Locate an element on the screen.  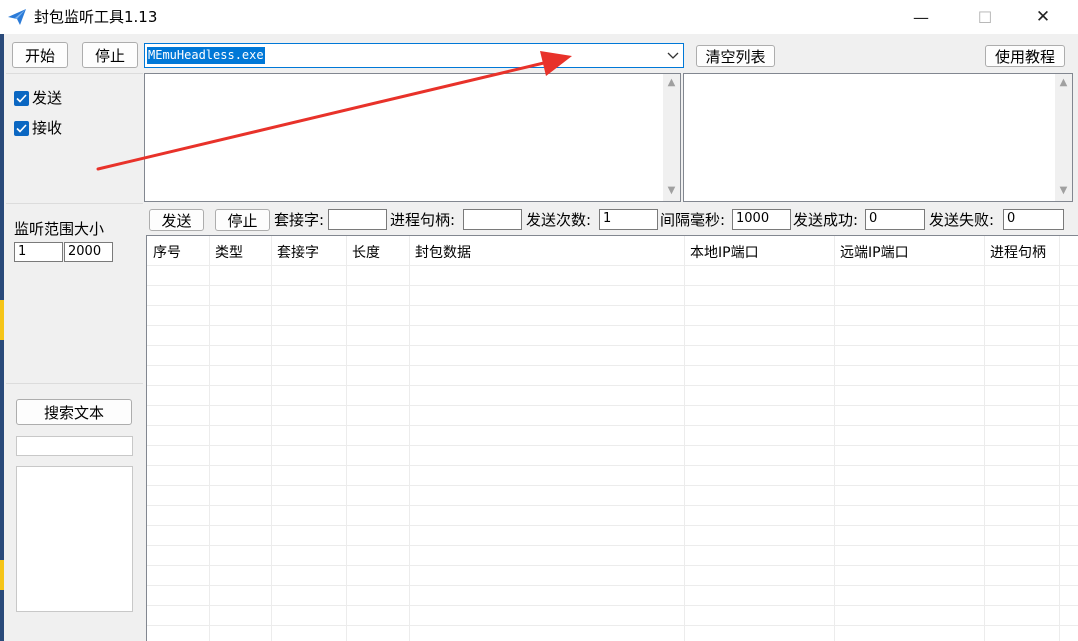
annotation-arrow is located at coordinates (334, 111).